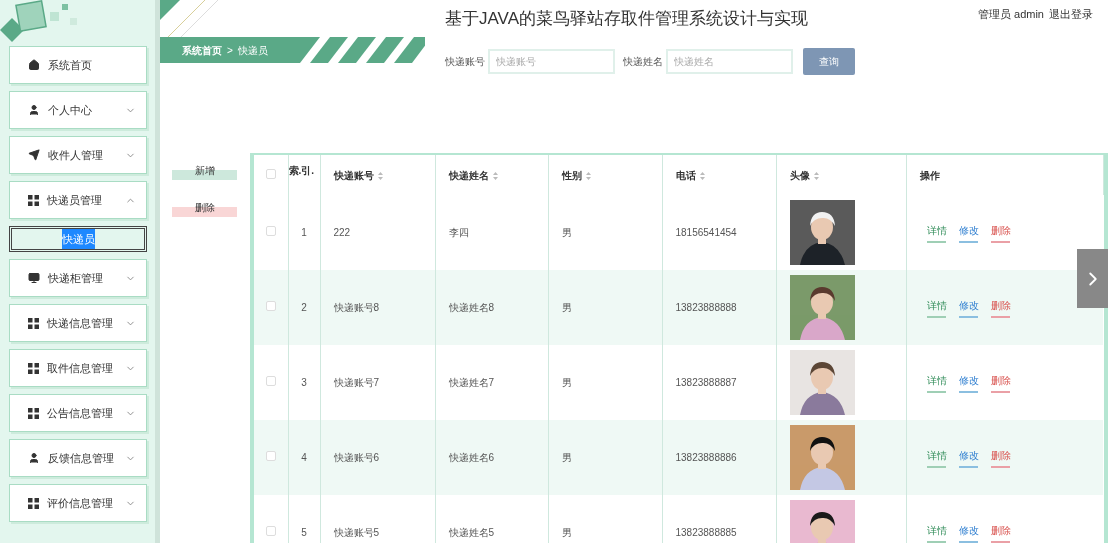 Image resolution: width=1108 pixels, height=543 pixels. What do you see at coordinates (34, 65) in the screenshot?
I see `home-icon` at bounding box center [34, 65].